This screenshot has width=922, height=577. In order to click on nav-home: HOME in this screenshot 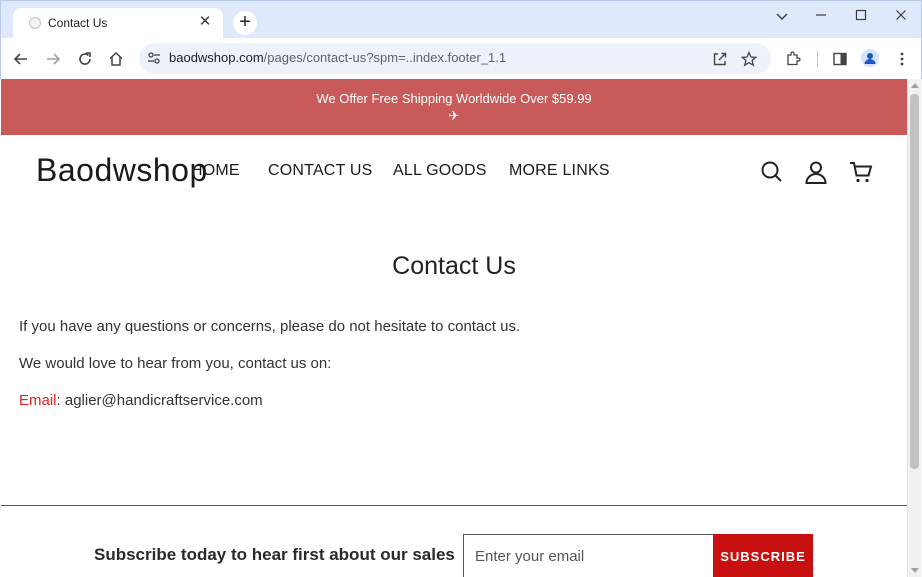, I will do `click(215, 171)`.